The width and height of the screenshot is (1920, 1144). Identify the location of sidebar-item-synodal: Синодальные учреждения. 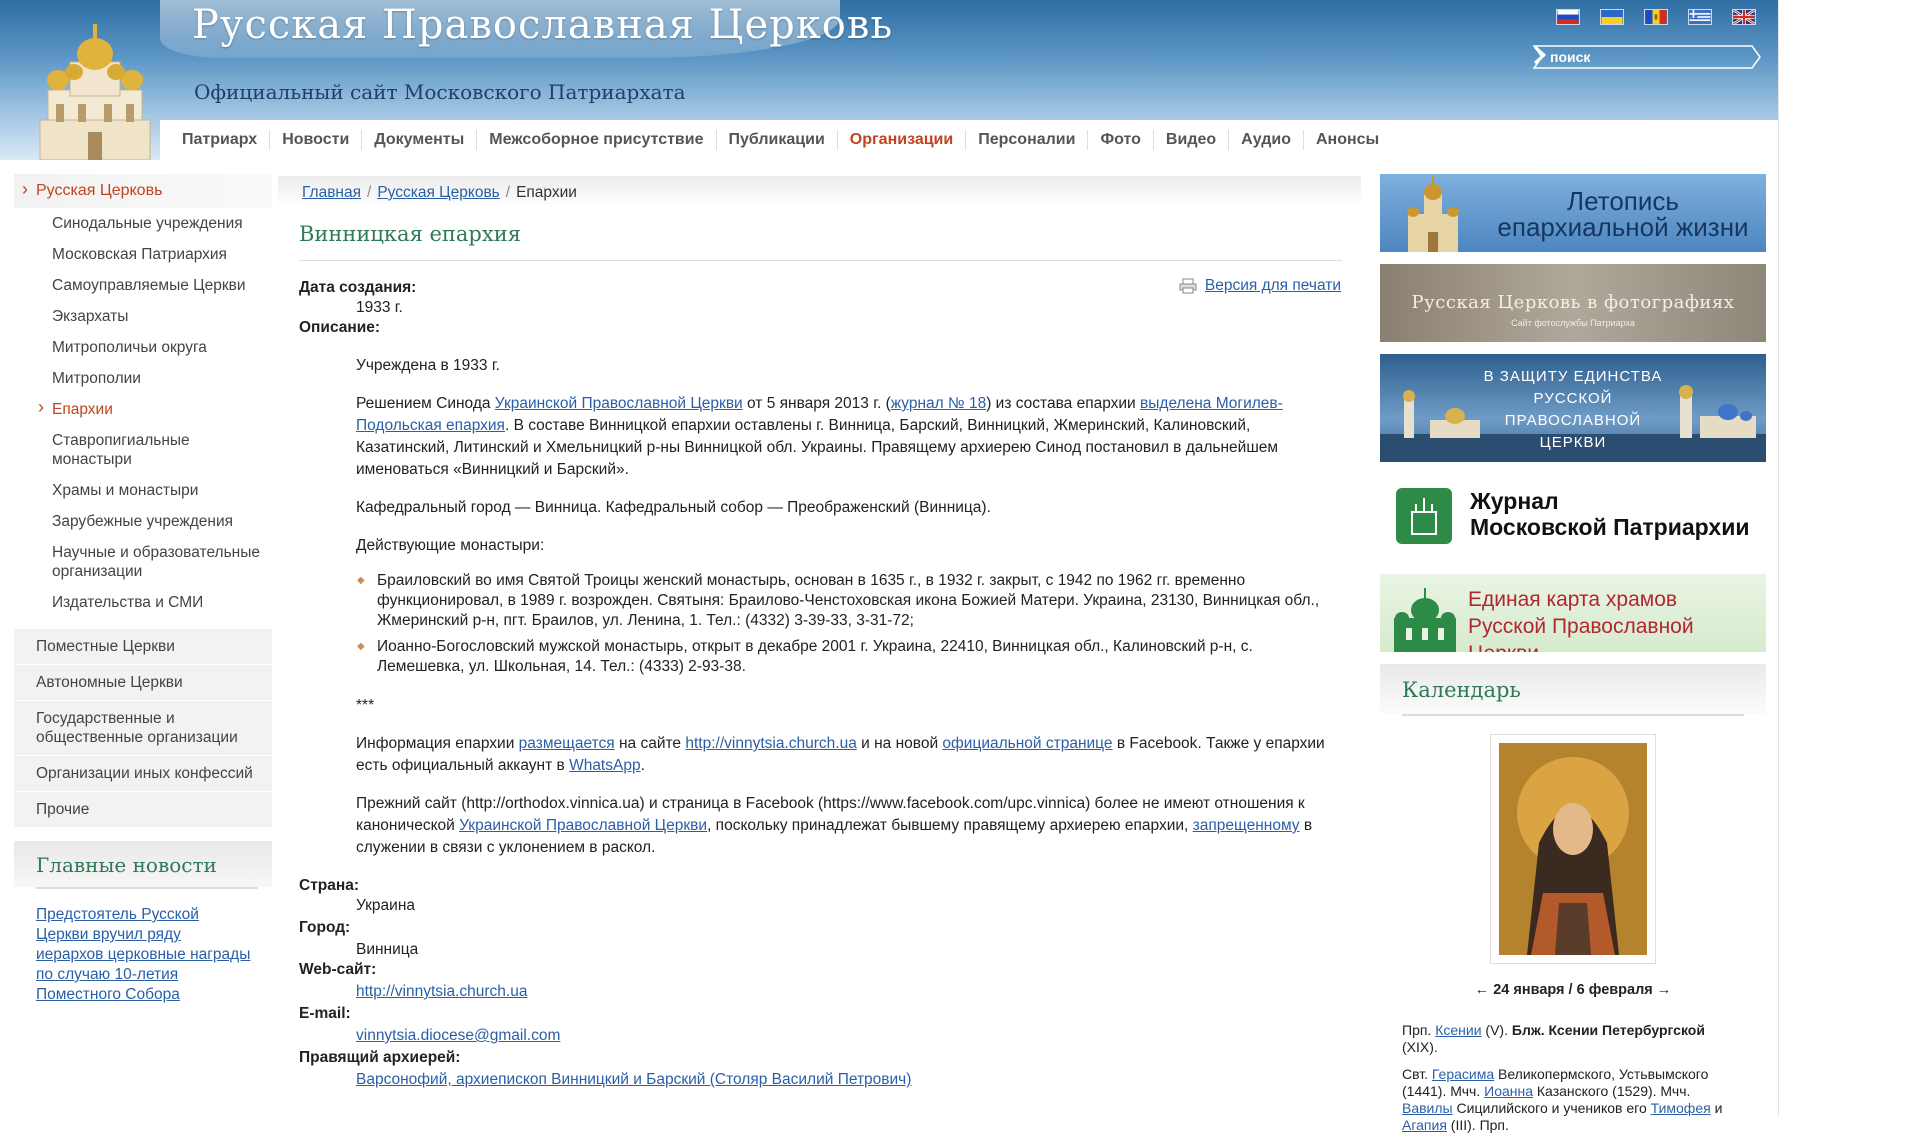
(143, 223).